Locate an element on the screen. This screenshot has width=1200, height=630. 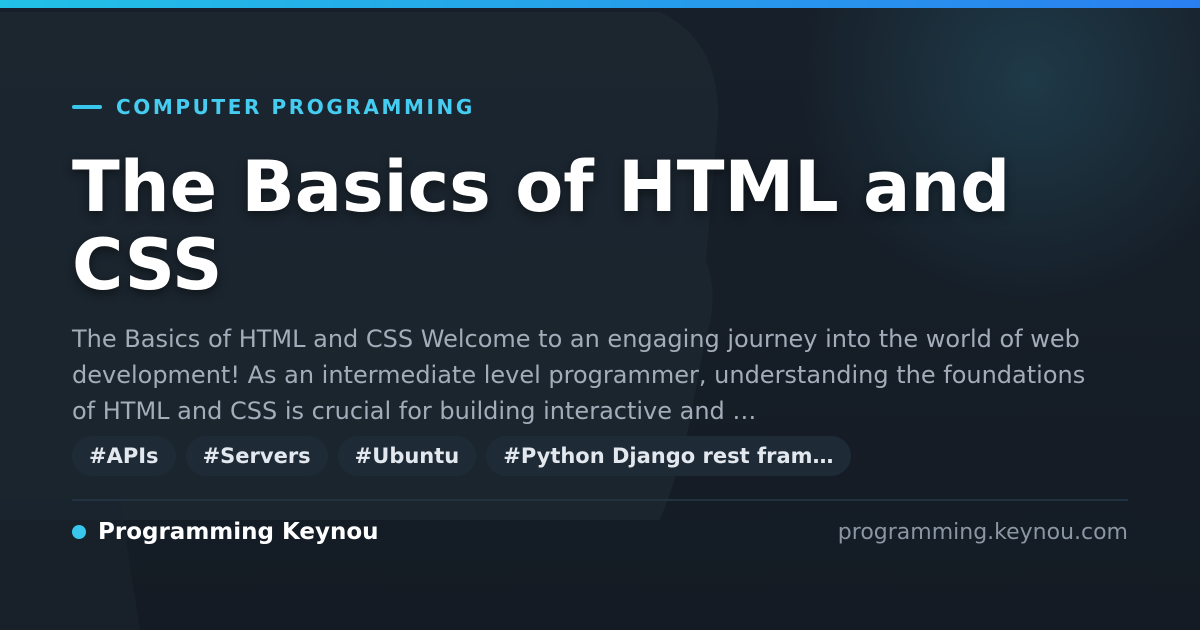
footer-divider is located at coordinates (600, 500).